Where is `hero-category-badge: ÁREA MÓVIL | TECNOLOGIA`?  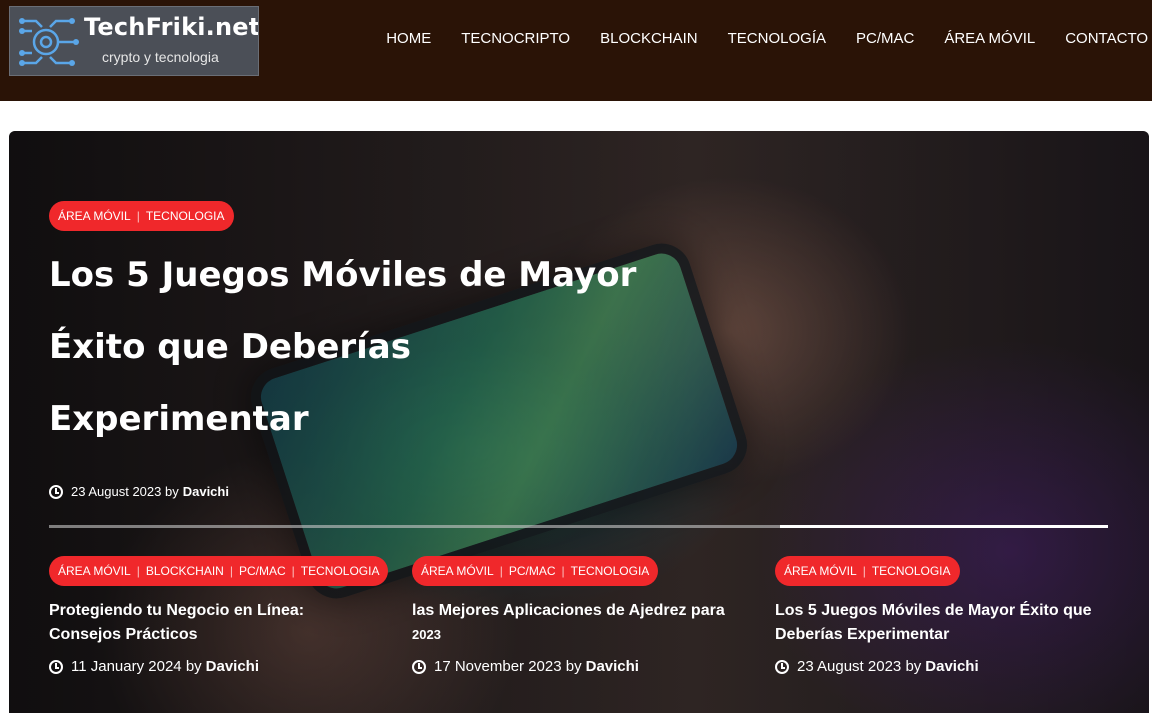 hero-category-badge: ÁREA MÓVIL | TECNOLOGIA is located at coordinates (141, 216).